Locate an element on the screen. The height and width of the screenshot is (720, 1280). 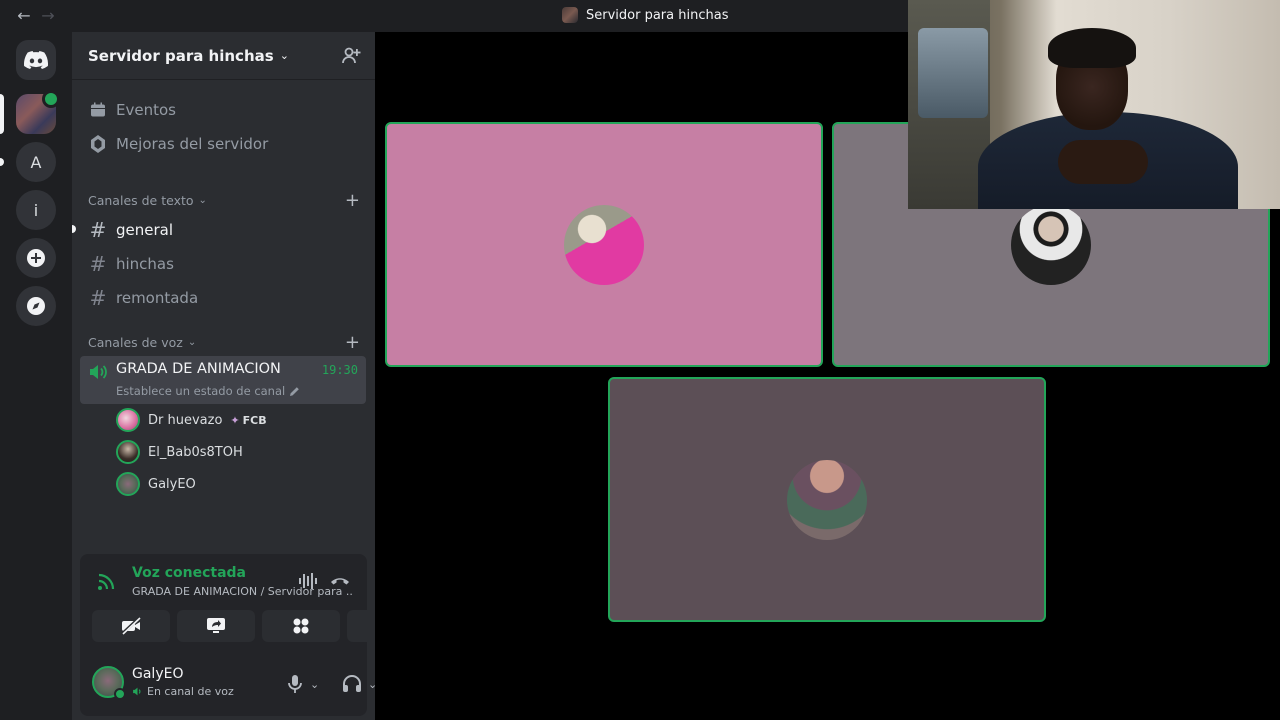
headphones-button: ⌄ is located at coordinates (359, 684).